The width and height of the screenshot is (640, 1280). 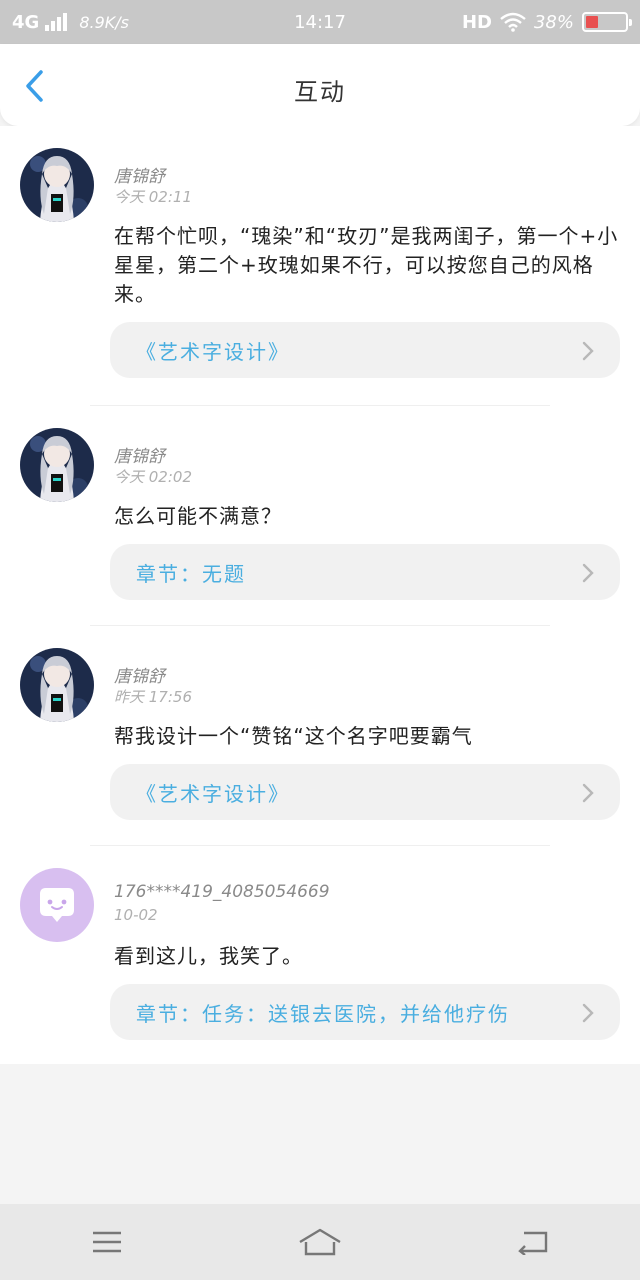 I want to click on comment-time: 10-02, so click(x=136, y=915).